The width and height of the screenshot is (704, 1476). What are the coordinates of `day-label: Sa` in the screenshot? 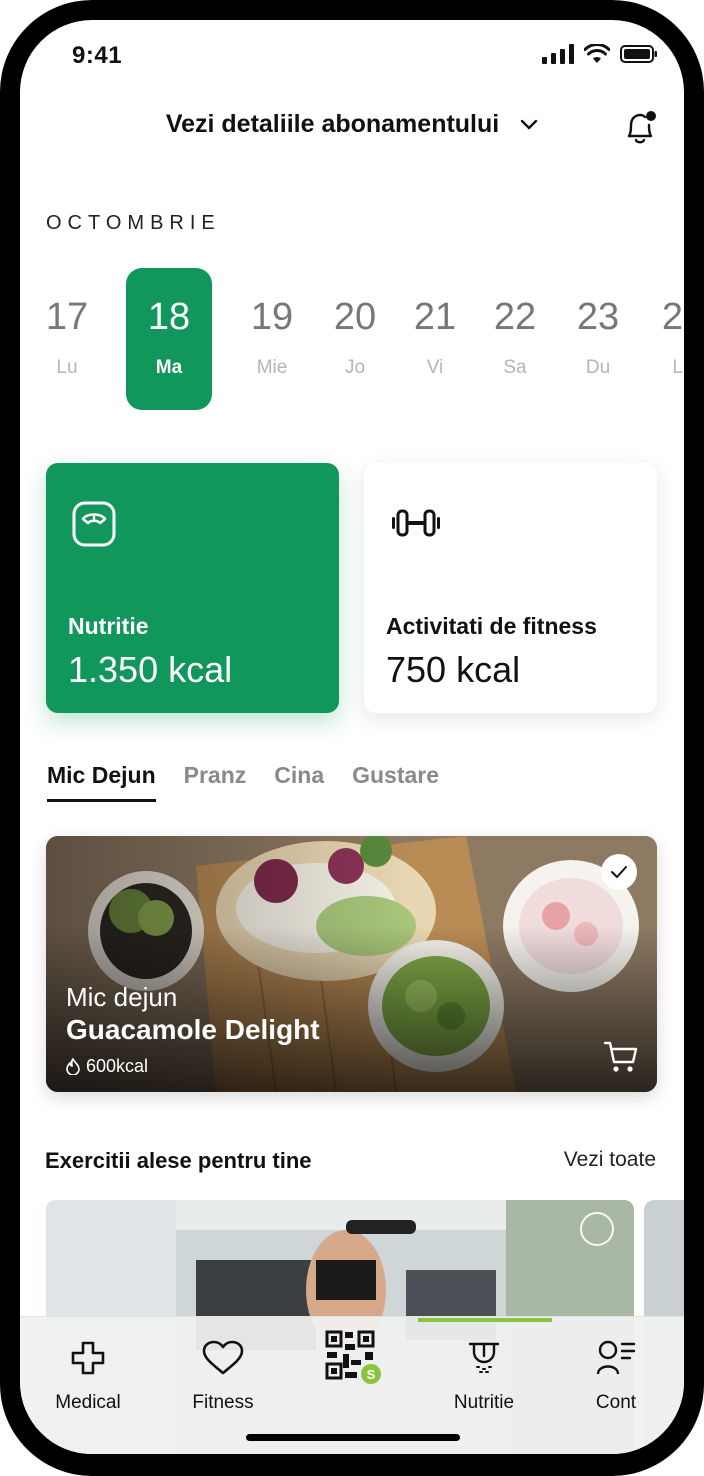 It's located at (515, 367).